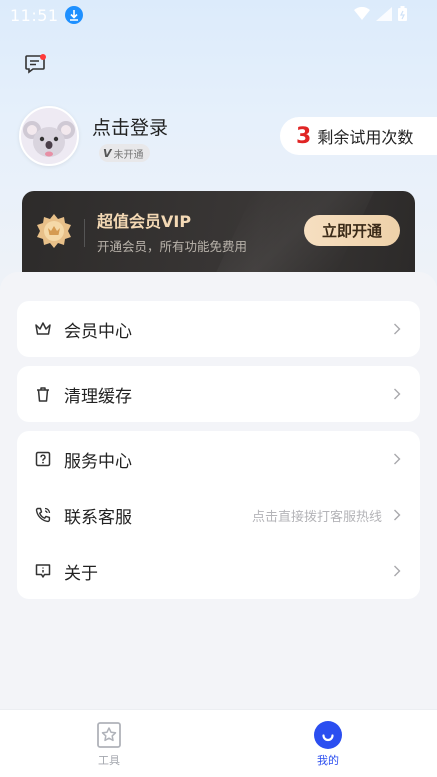 This screenshot has height=777, width=437. I want to click on trash-icon, so click(43, 394).